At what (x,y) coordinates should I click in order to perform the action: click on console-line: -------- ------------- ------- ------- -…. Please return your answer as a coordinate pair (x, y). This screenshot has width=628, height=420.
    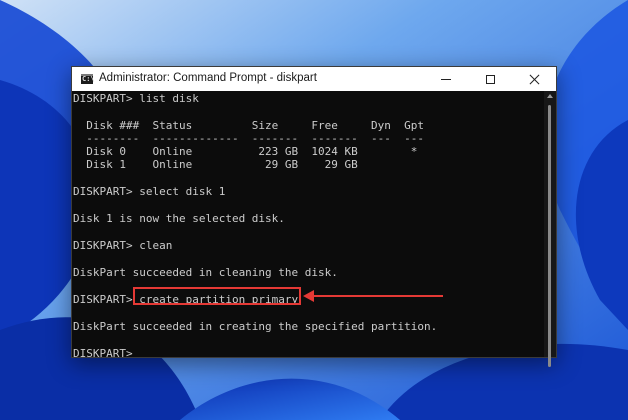
    Looking at the image, I should click on (248, 138).